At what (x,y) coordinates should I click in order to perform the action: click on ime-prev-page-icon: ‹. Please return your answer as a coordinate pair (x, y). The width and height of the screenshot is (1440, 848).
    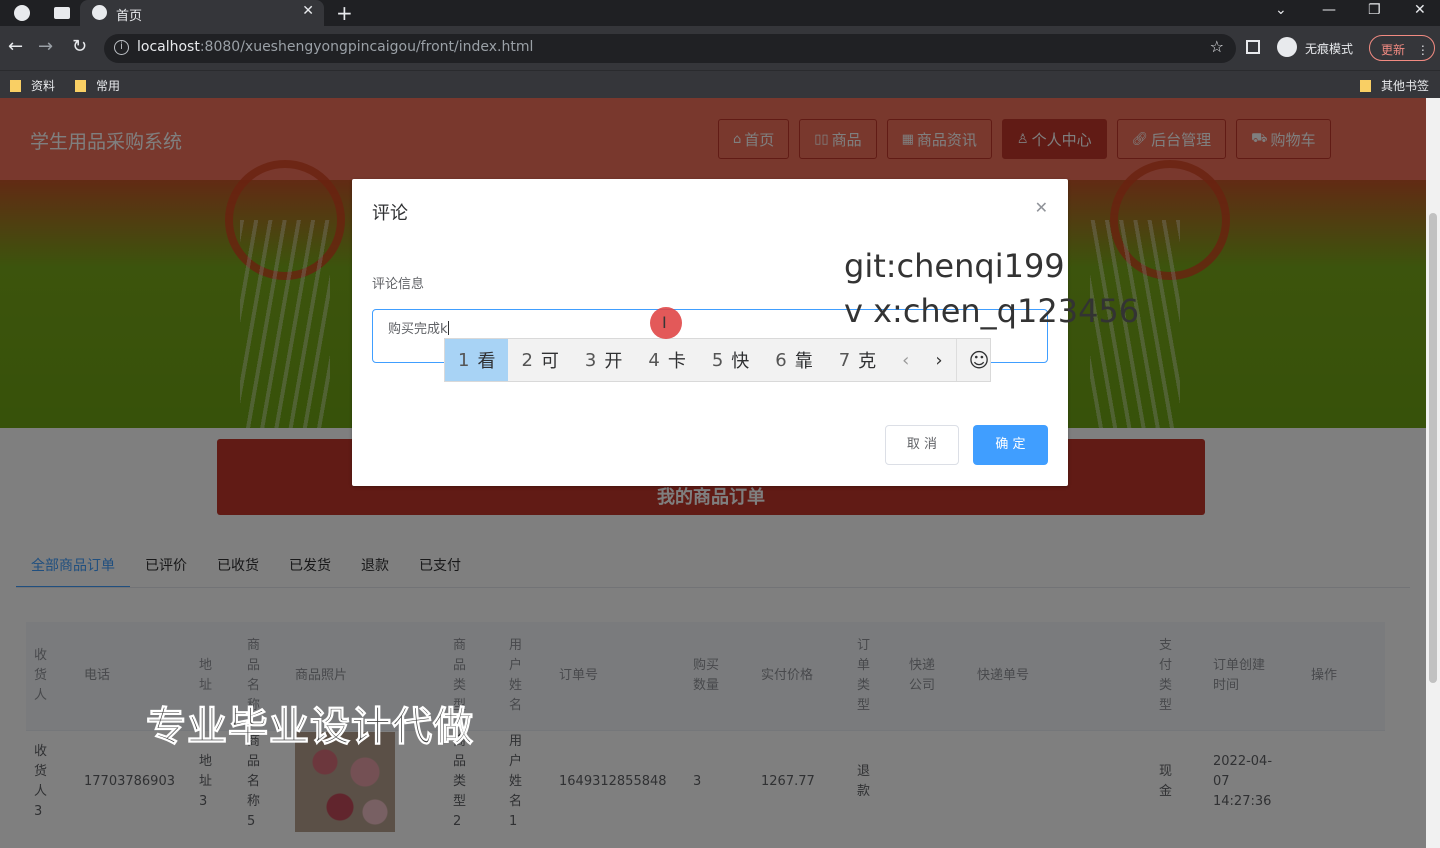
    Looking at the image, I should click on (905, 360).